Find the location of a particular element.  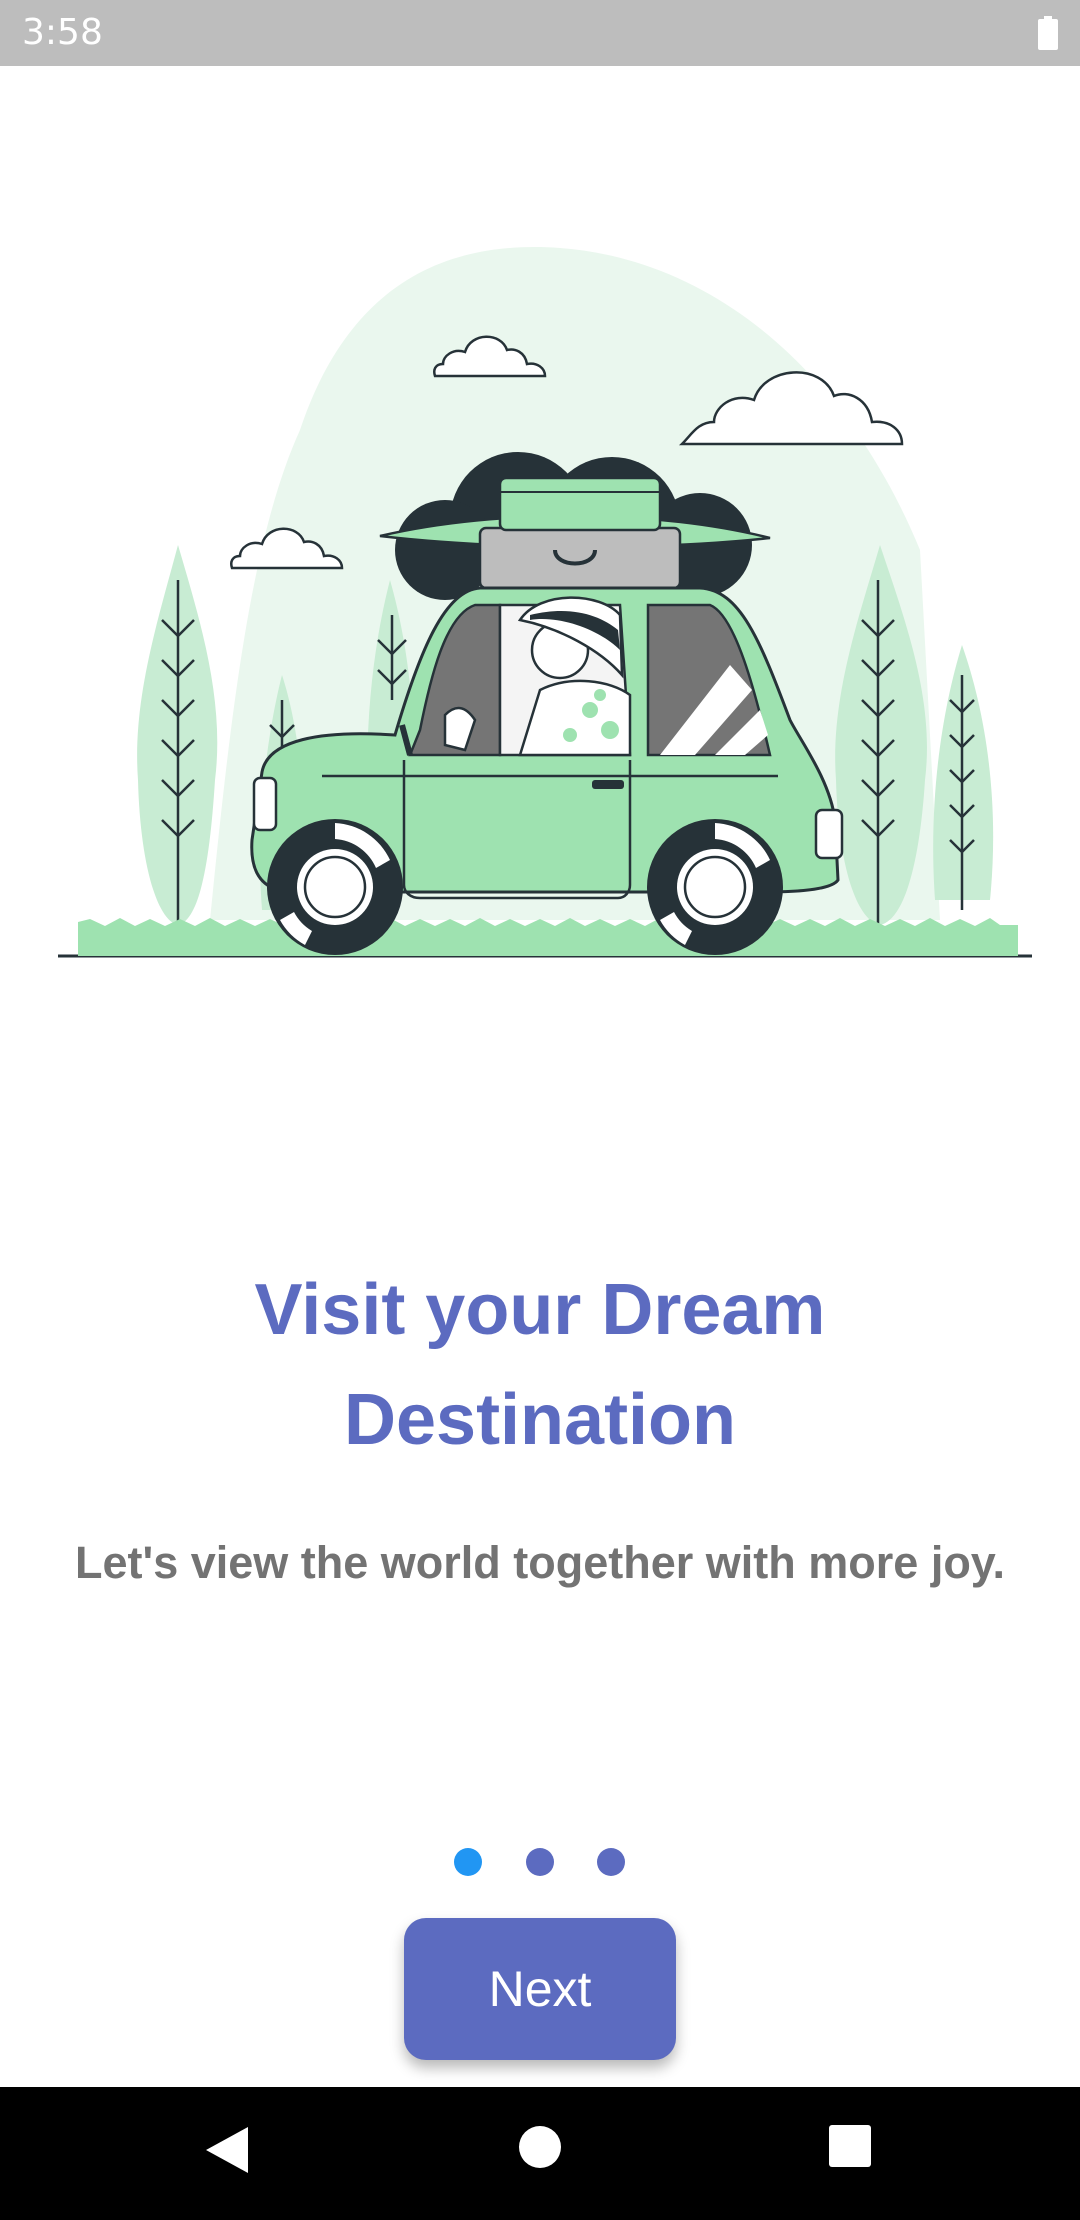

status-time: 3:58 is located at coordinates (62, 32).